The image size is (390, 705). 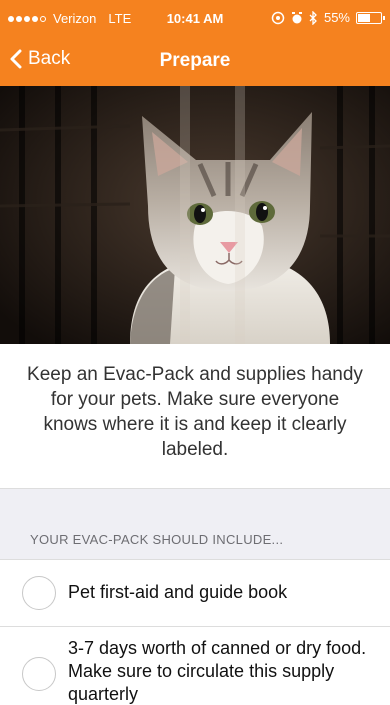 I want to click on bluetooth-icon, so click(x=313, y=17).